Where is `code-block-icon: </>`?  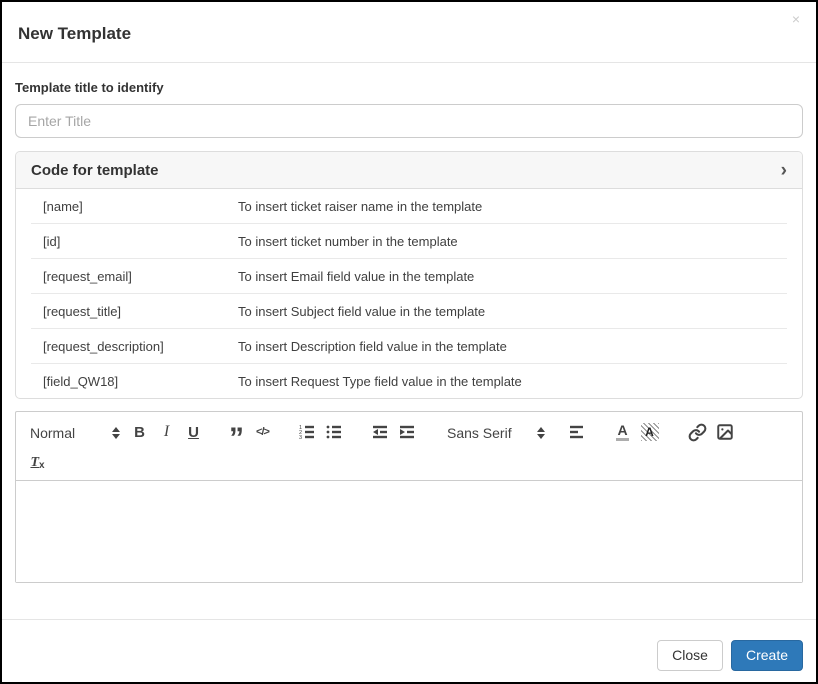
code-block-icon: </> is located at coordinates (263, 432).